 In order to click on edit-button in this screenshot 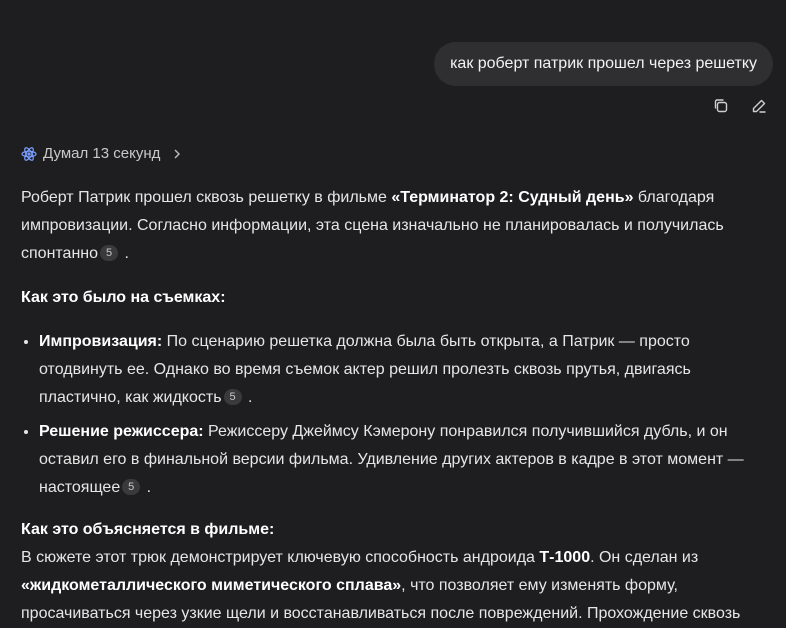, I will do `click(759, 106)`.